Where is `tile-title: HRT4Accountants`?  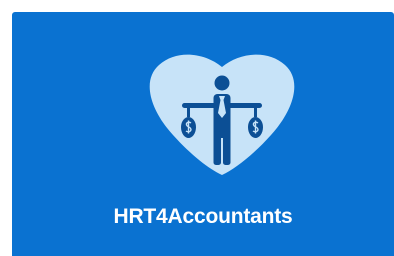 tile-title: HRT4Accountants is located at coordinates (203, 216).